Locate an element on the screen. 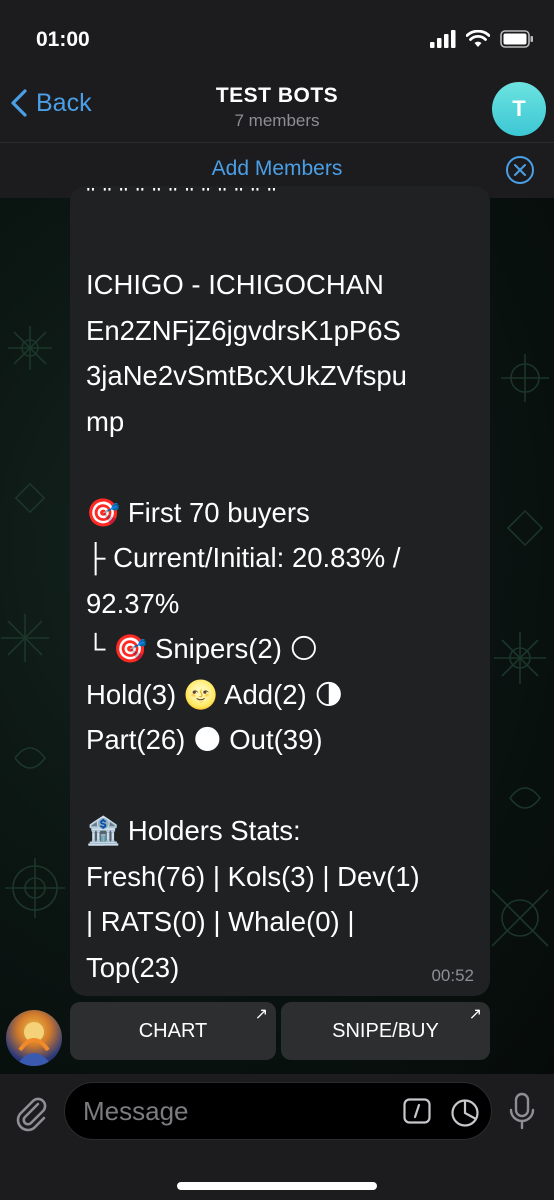 The image size is (554, 1200). avatar-letter: T is located at coordinates (519, 108).